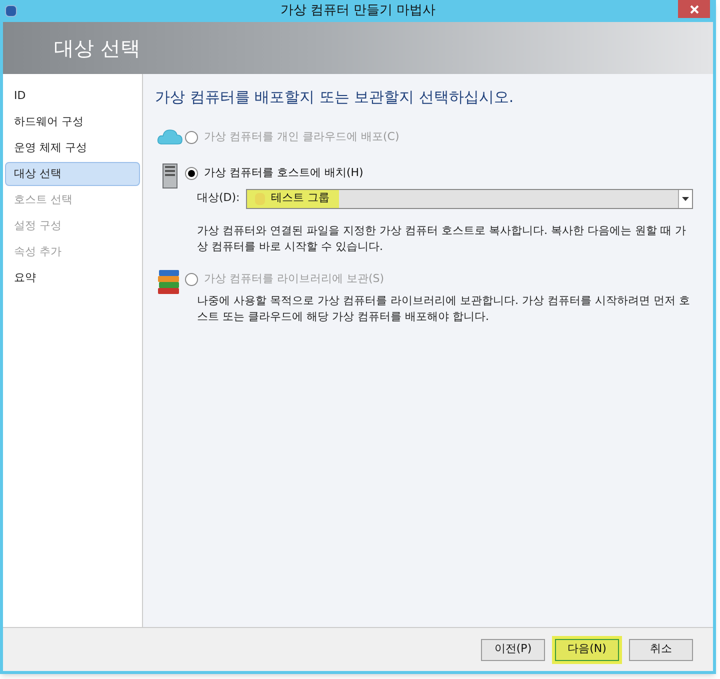 The image size is (720, 679). Describe the element at coordinates (442, 238) in the screenshot. I see `option-description: 가상 컴퓨터와 연결된 파일을 지정한 가상 컴퓨터 호스트로 복사합니다. 복사한 다음에는 원할 때 가상 컴퓨터를 바로 시작할 수 있습니다.` at that location.